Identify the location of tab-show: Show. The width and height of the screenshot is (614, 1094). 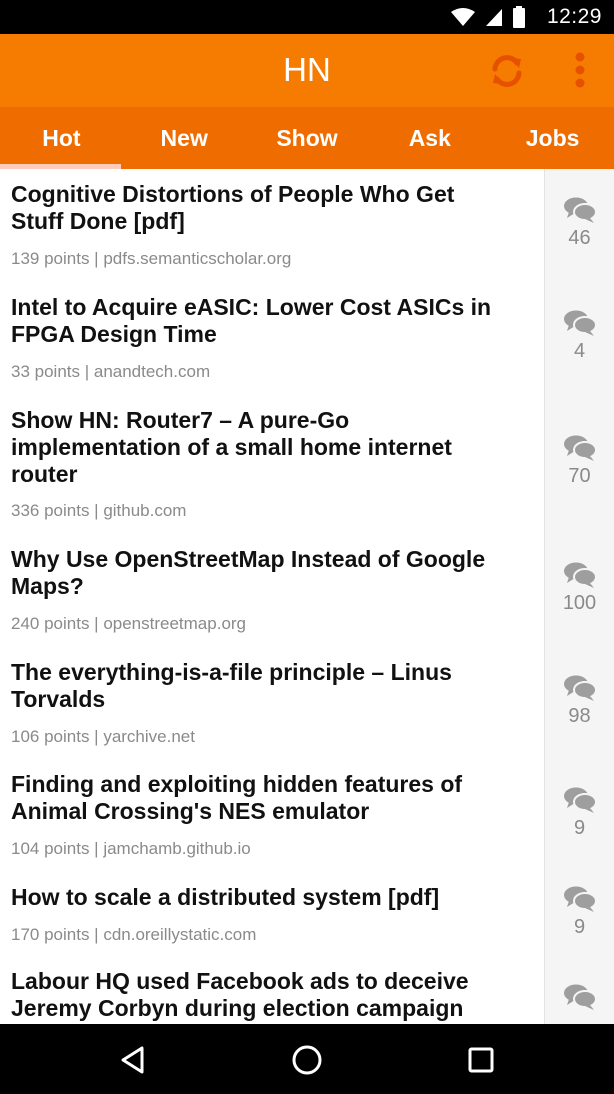
(307, 138).